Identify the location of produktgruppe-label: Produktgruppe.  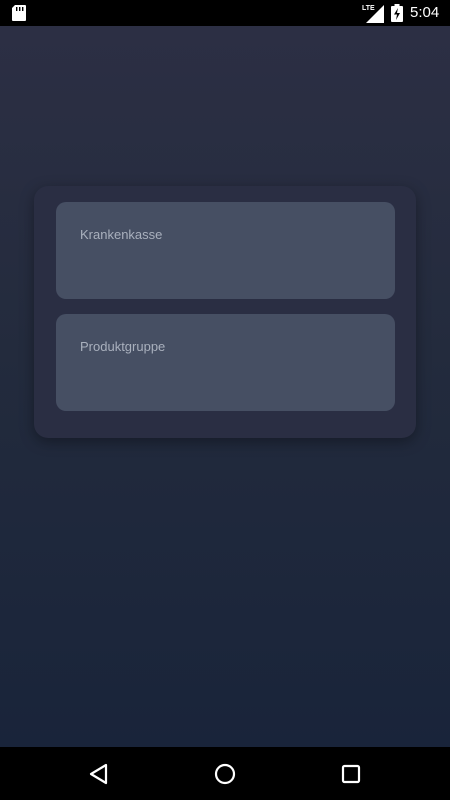
(123, 346).